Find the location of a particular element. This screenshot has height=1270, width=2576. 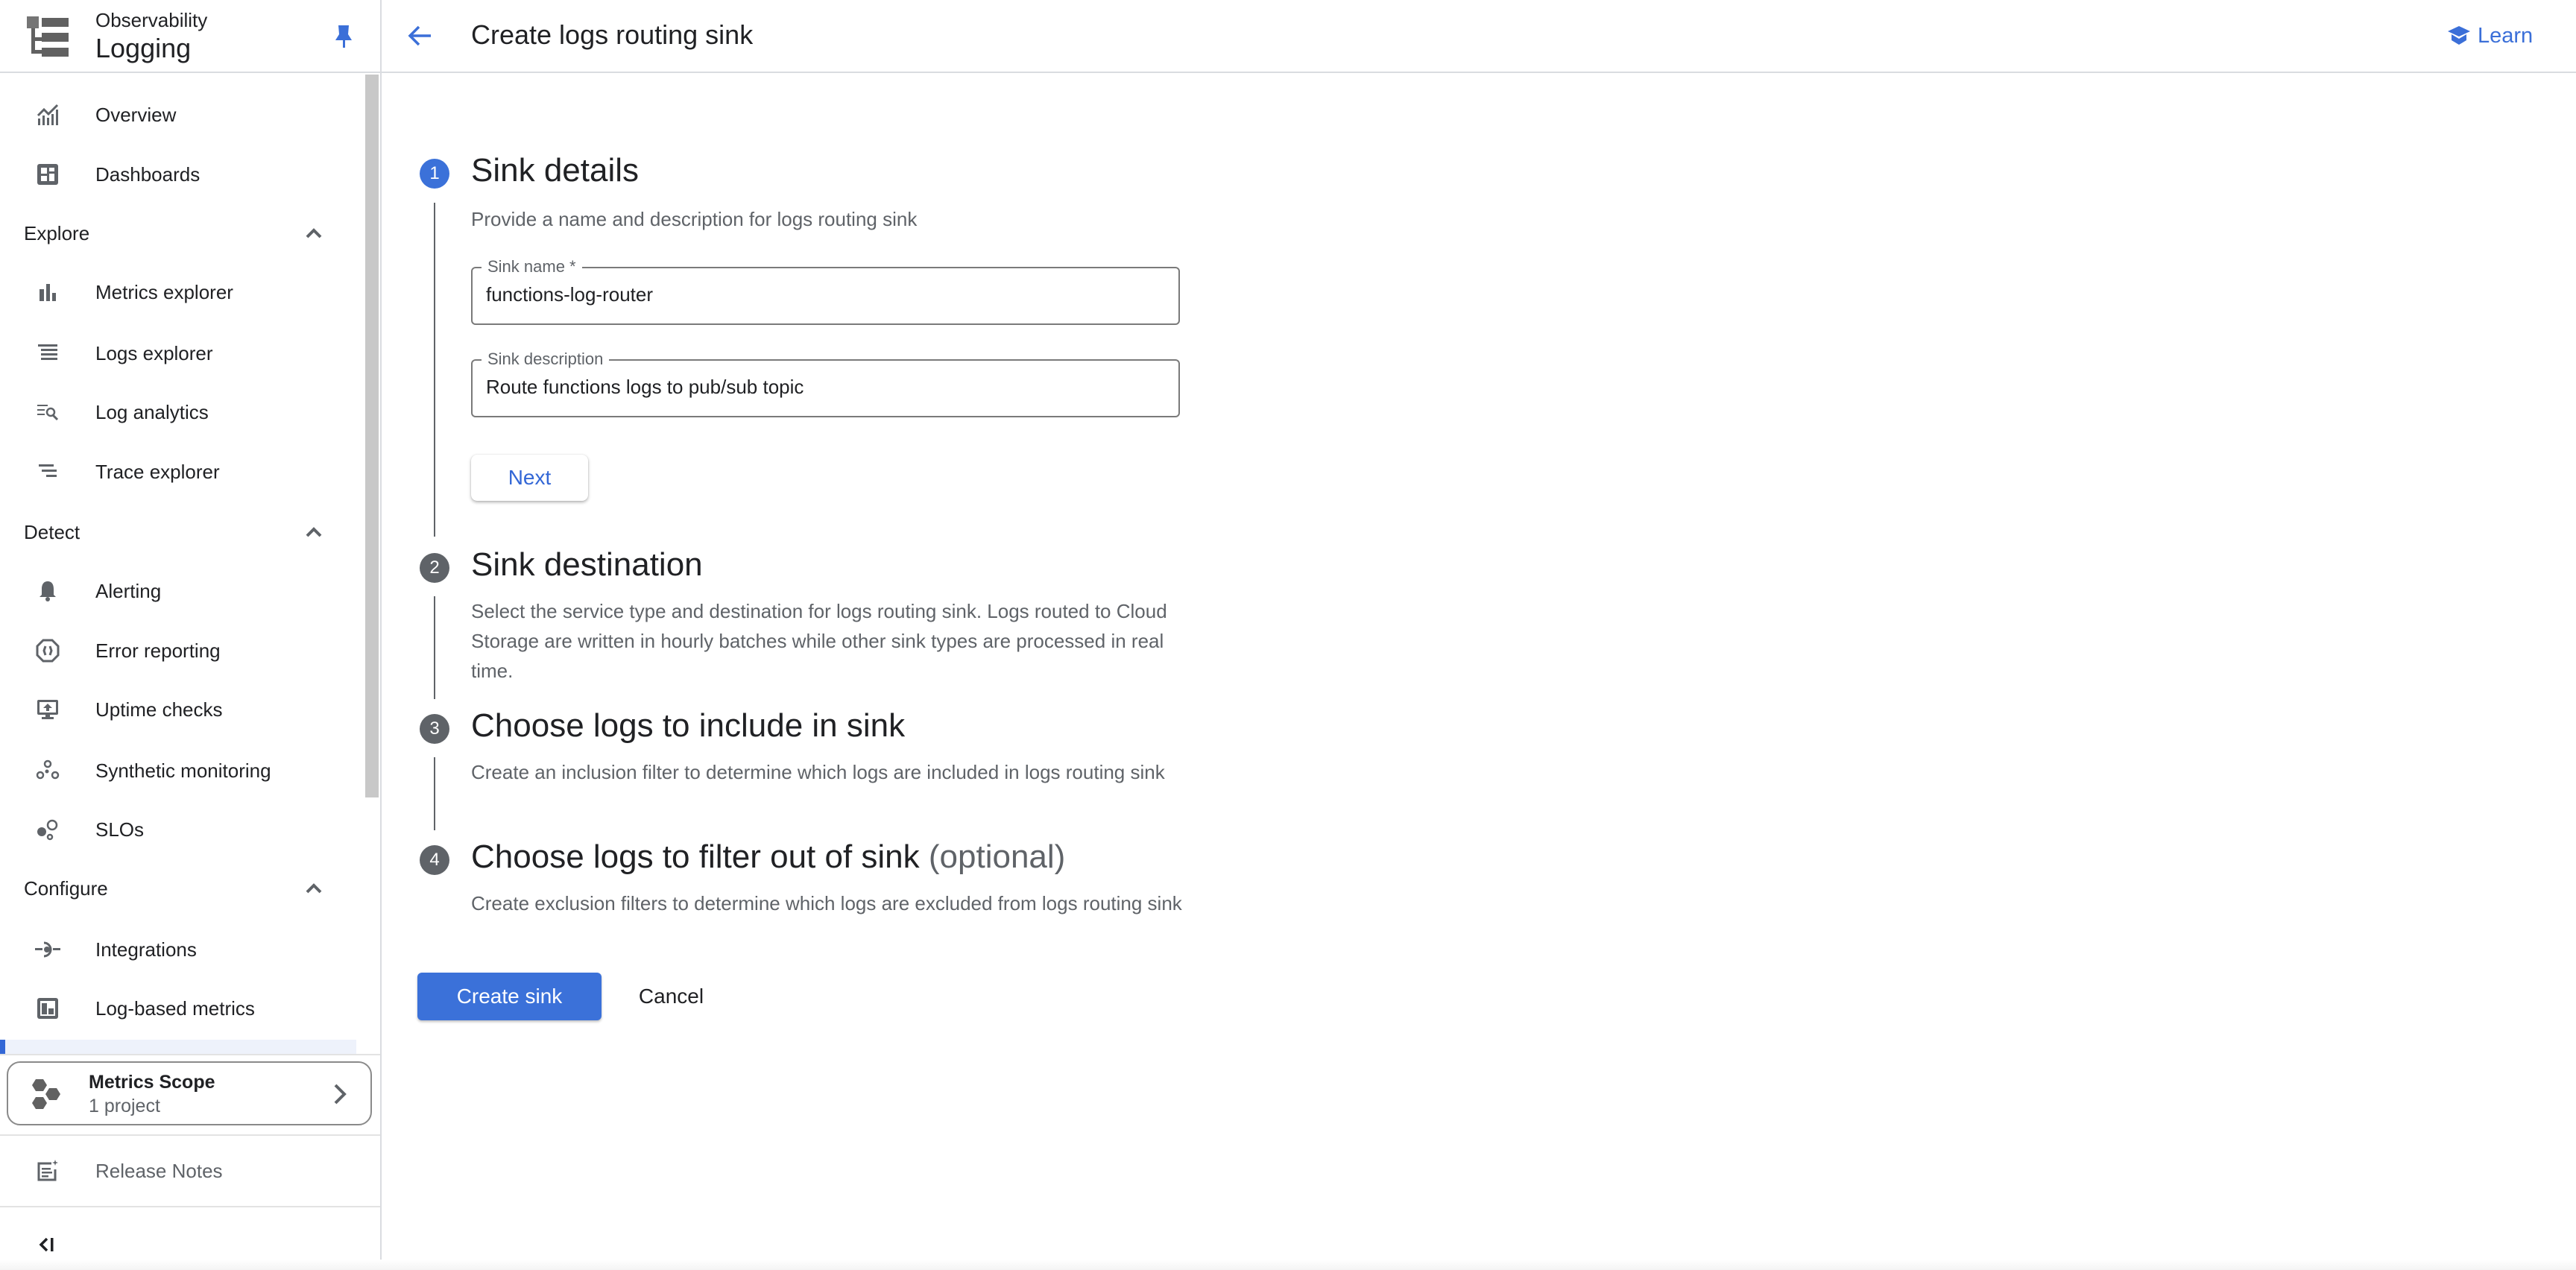

bottom-edge is located at coordinates (1288, 1265).